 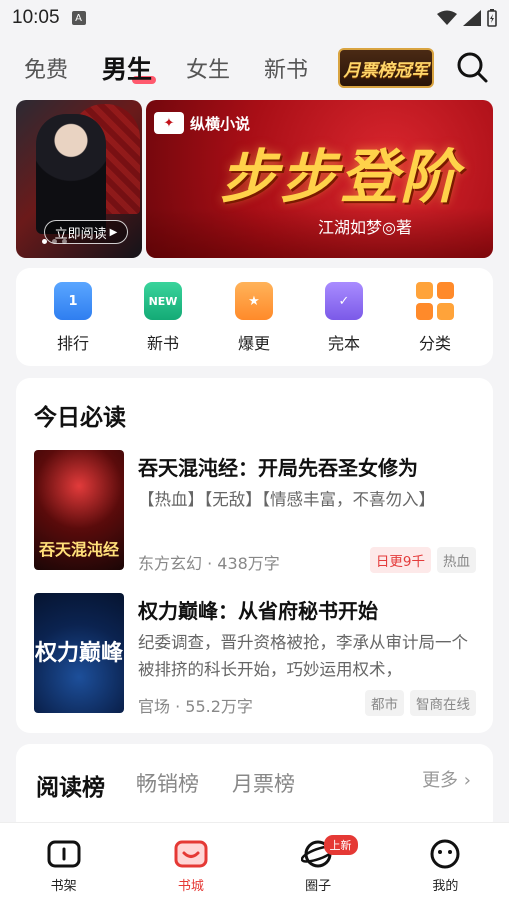 What do you see at coordinates (254, 301) in the screenshot?
I see `fire-icon: ★` at bounding box center [254, 301].